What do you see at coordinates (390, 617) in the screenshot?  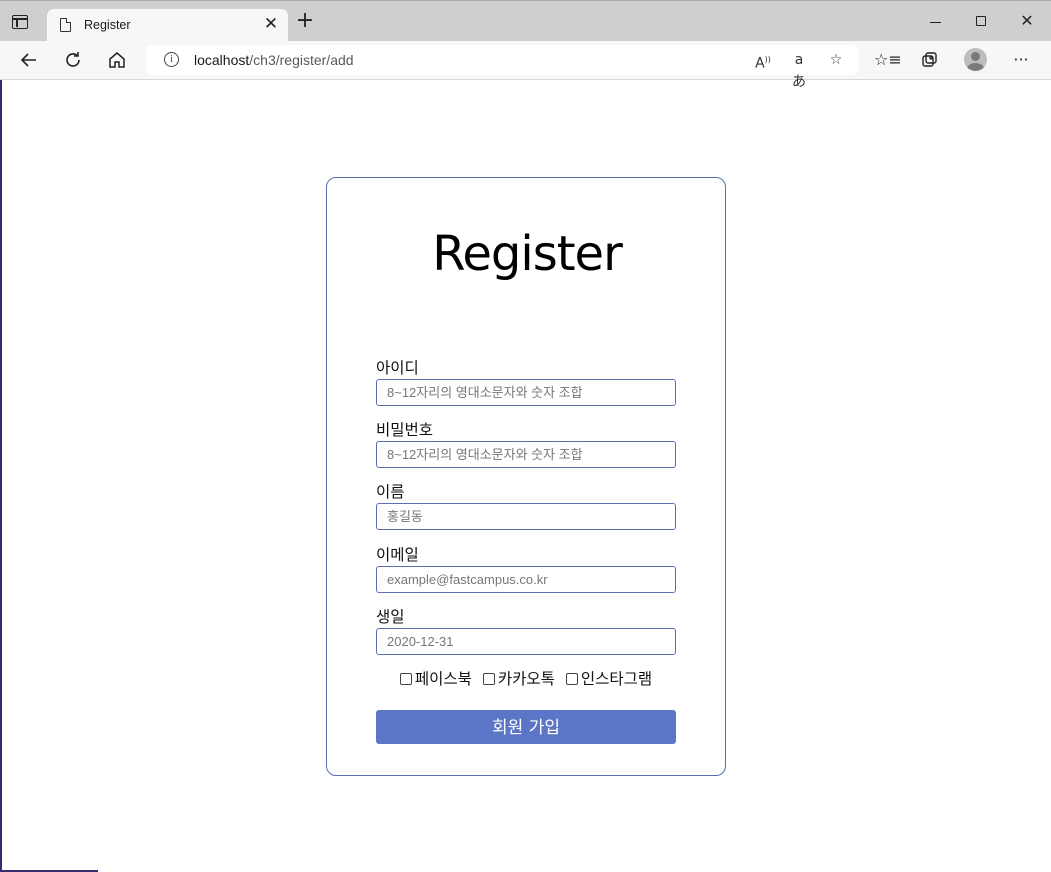 I see `birthday-label: 생일` at bounding box center [390, 617].